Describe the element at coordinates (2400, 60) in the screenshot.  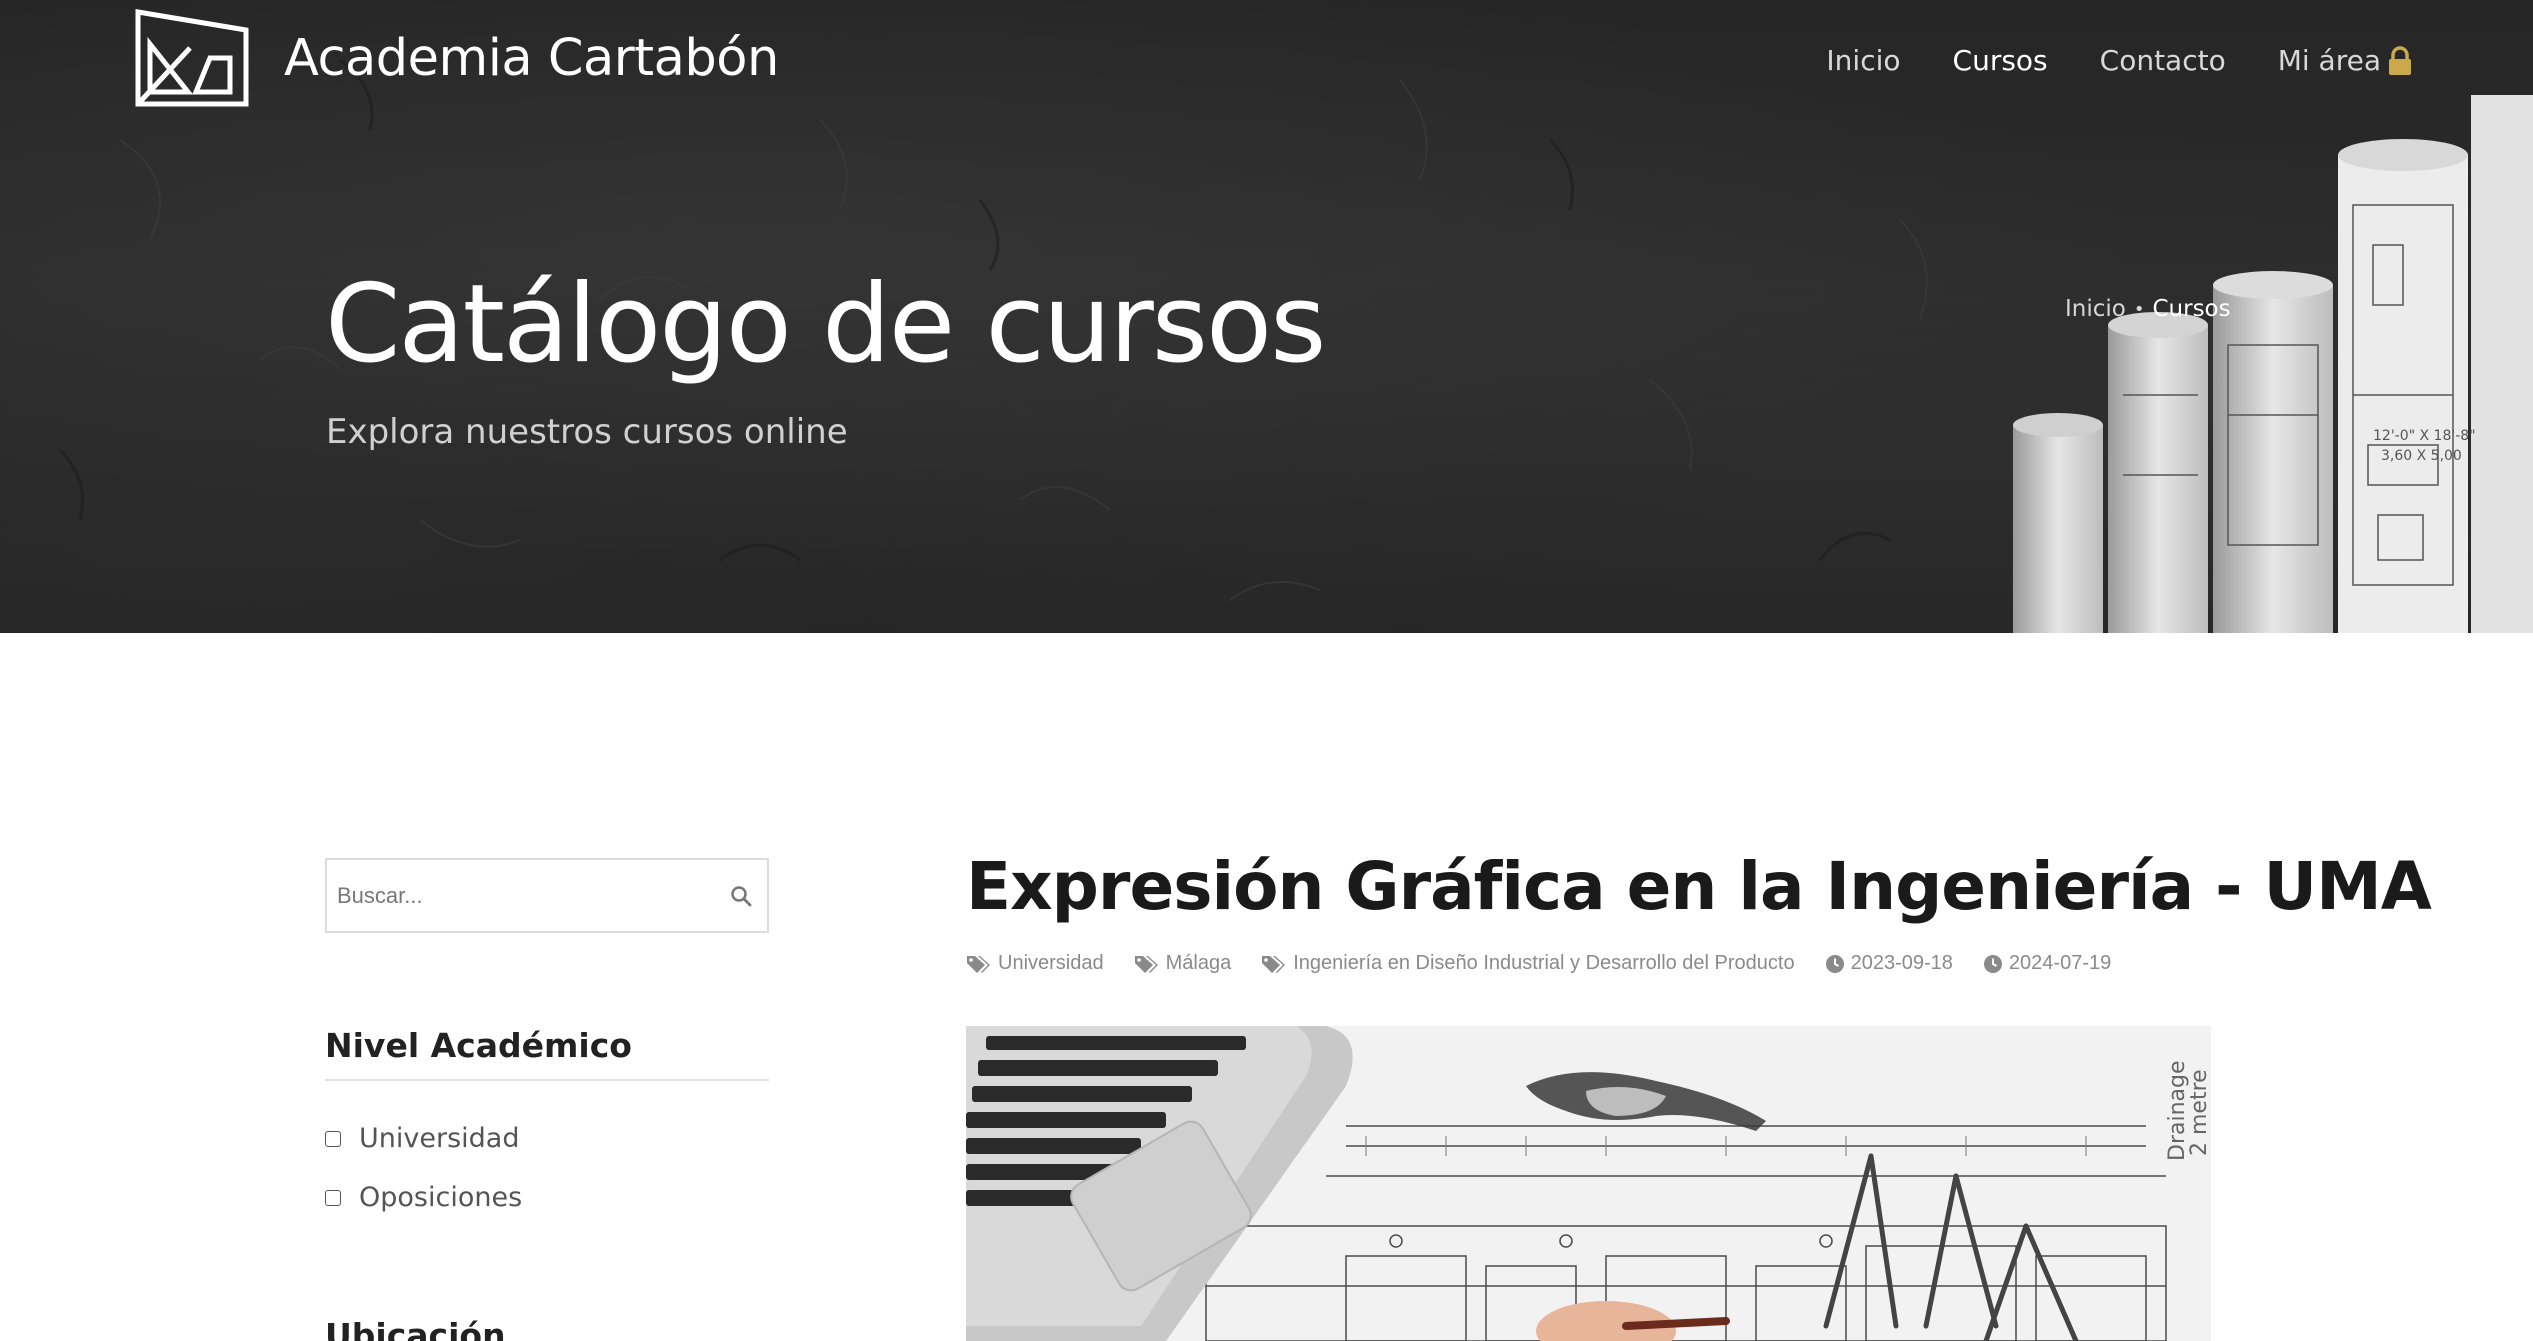
I see `lock-icon` at that location.